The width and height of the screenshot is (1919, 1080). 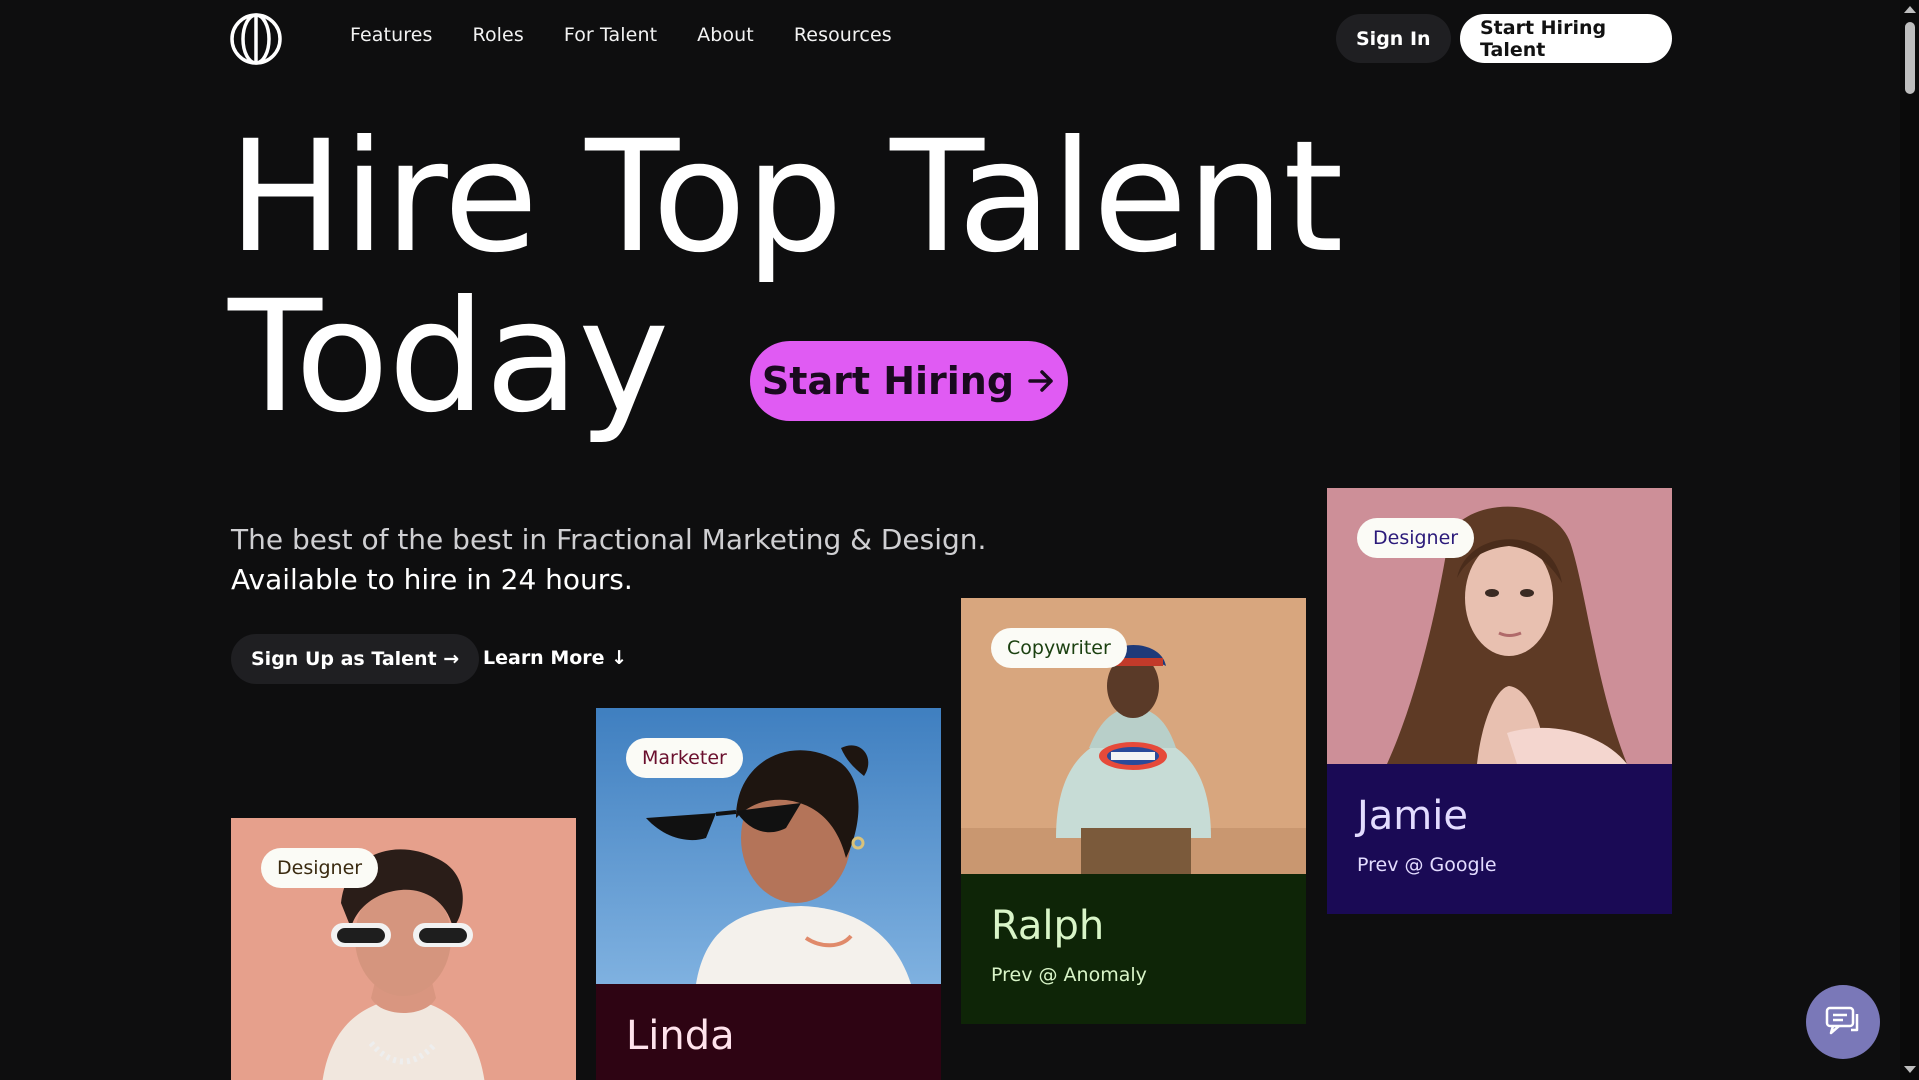 I want to click on learn-more-link: Learn More ↓, so click(x=555, y=658).